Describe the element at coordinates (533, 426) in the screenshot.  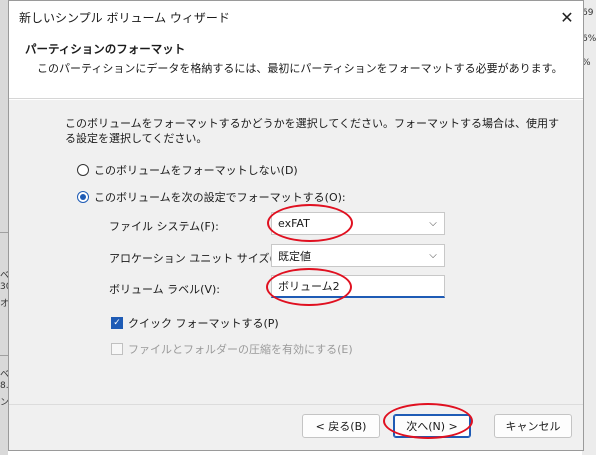
I see `cancel-button: キャンセル` at that location.